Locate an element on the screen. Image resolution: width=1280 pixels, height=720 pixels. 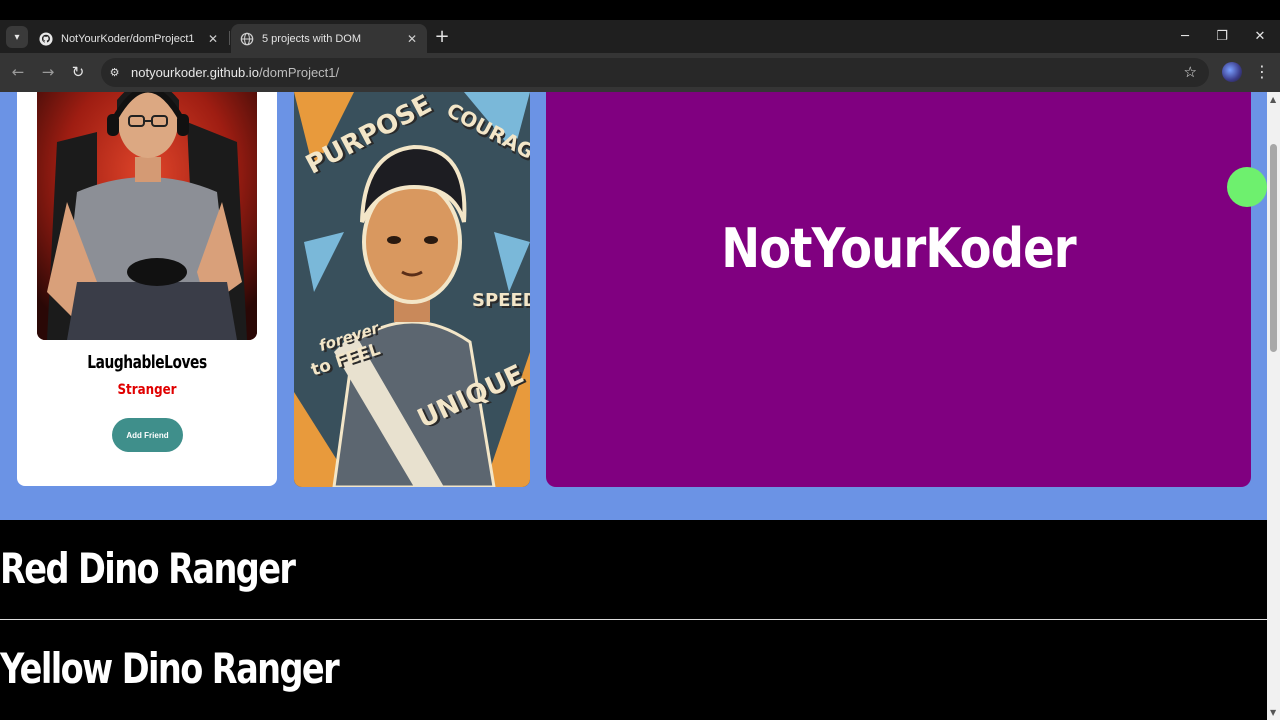
bookmark-star-icon: ☆ is located at coordinates (1190, 72).